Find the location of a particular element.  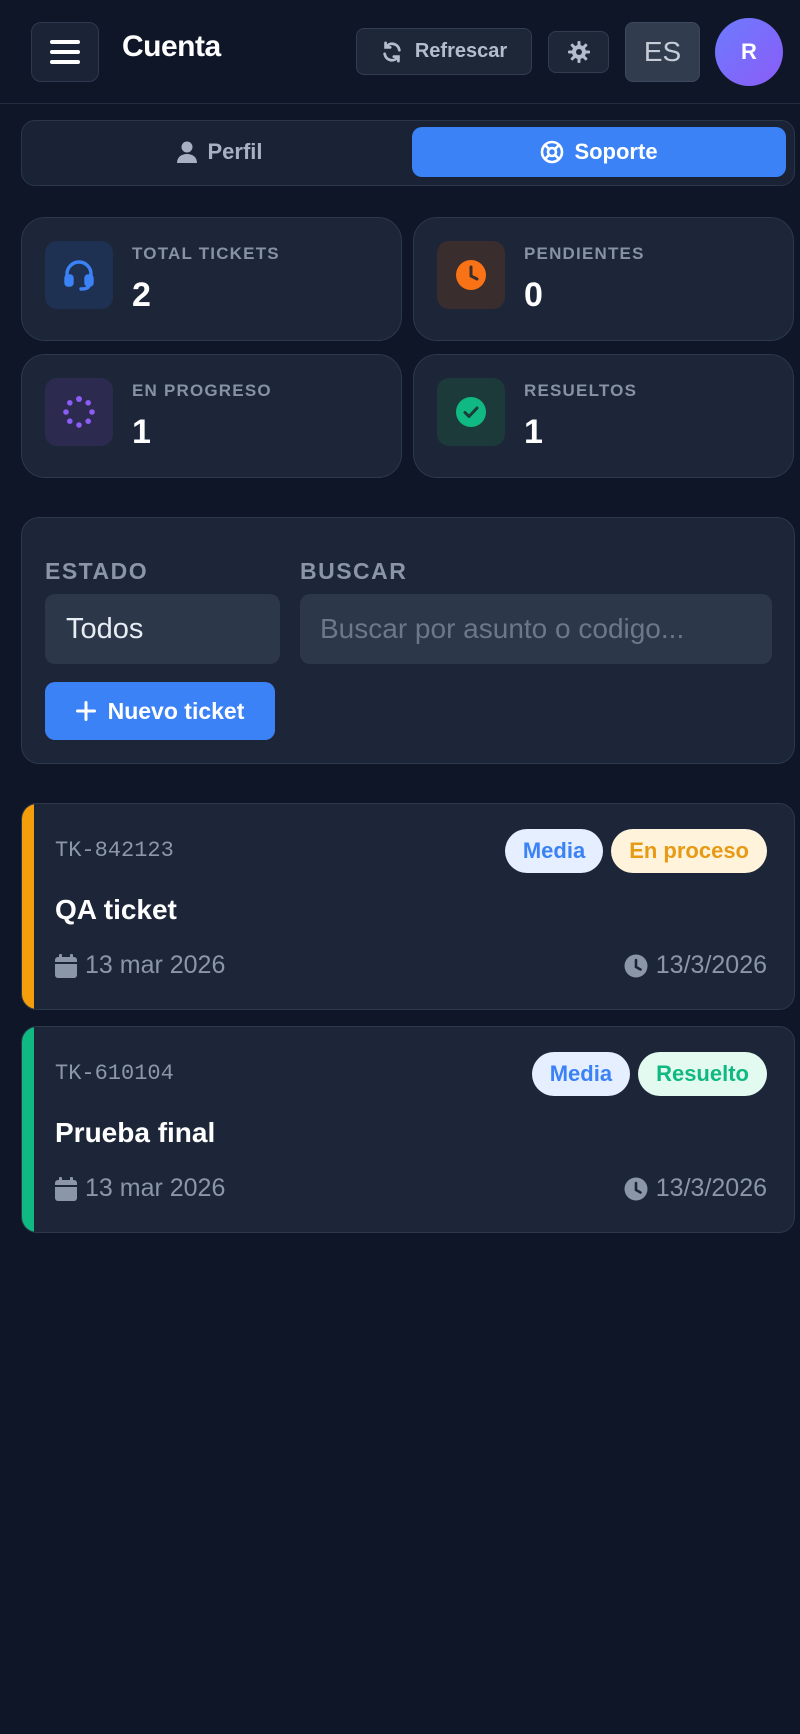

check-circle-icon is located at coordinates (471, 412).